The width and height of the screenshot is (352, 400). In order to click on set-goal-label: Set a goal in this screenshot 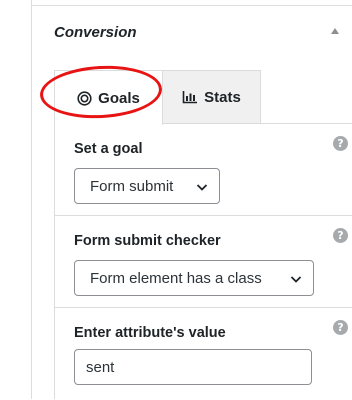, I will do `click(108, 149)`.